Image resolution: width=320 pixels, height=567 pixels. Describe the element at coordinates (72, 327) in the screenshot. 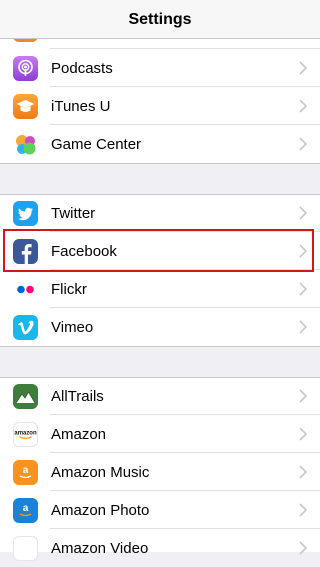

I see `settings-row-label: Vimeo` at that location.